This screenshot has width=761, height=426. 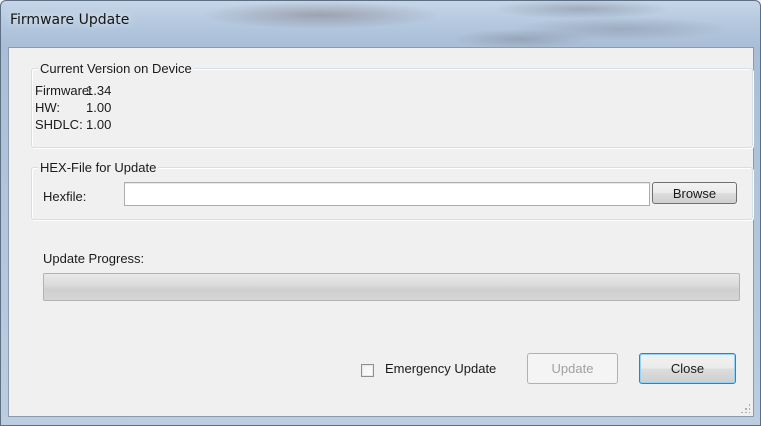 What do you see at coordinates (687, 368) in the screenshot?
I see `close-button: Close` at bounding box center [687, 368].